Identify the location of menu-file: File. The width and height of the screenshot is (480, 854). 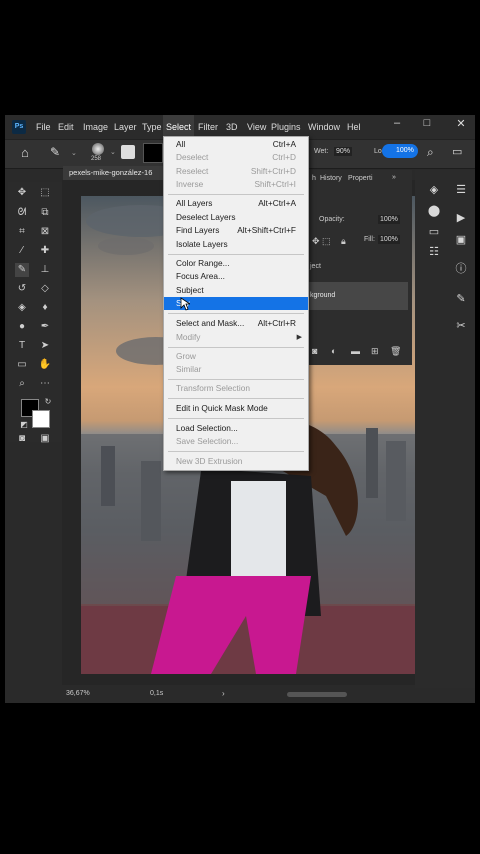
(43, 127).